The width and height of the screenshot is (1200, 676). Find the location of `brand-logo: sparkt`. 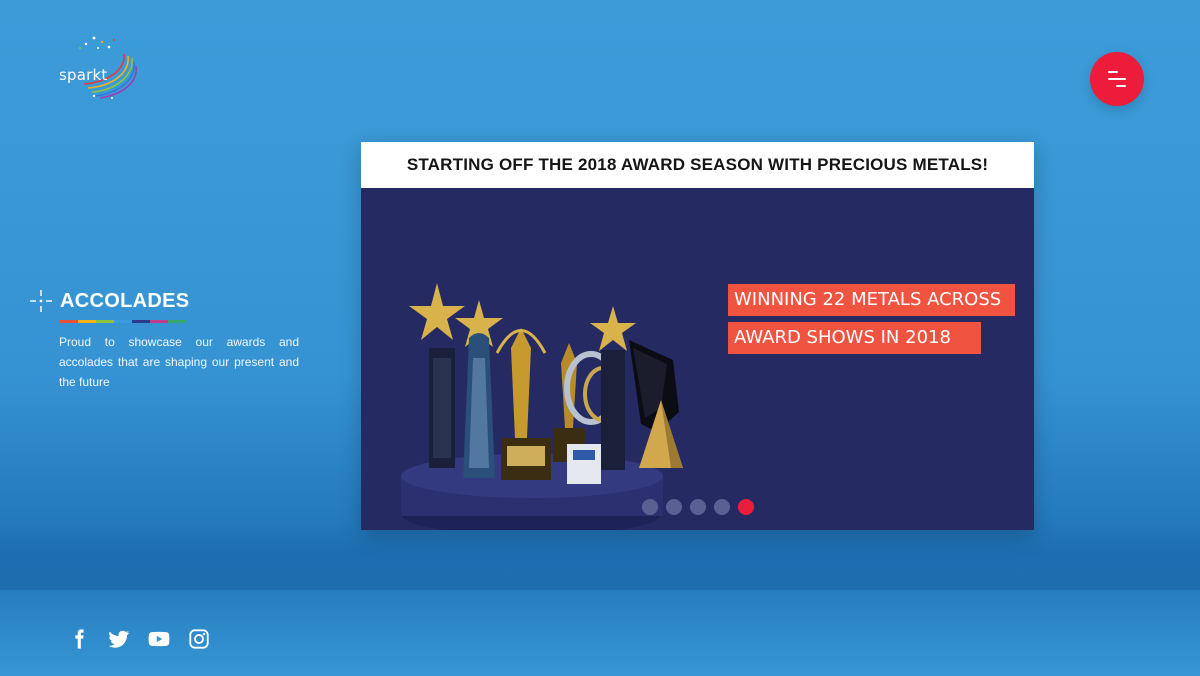

brand-logo: sparkt is located at coordinates (96, 67).